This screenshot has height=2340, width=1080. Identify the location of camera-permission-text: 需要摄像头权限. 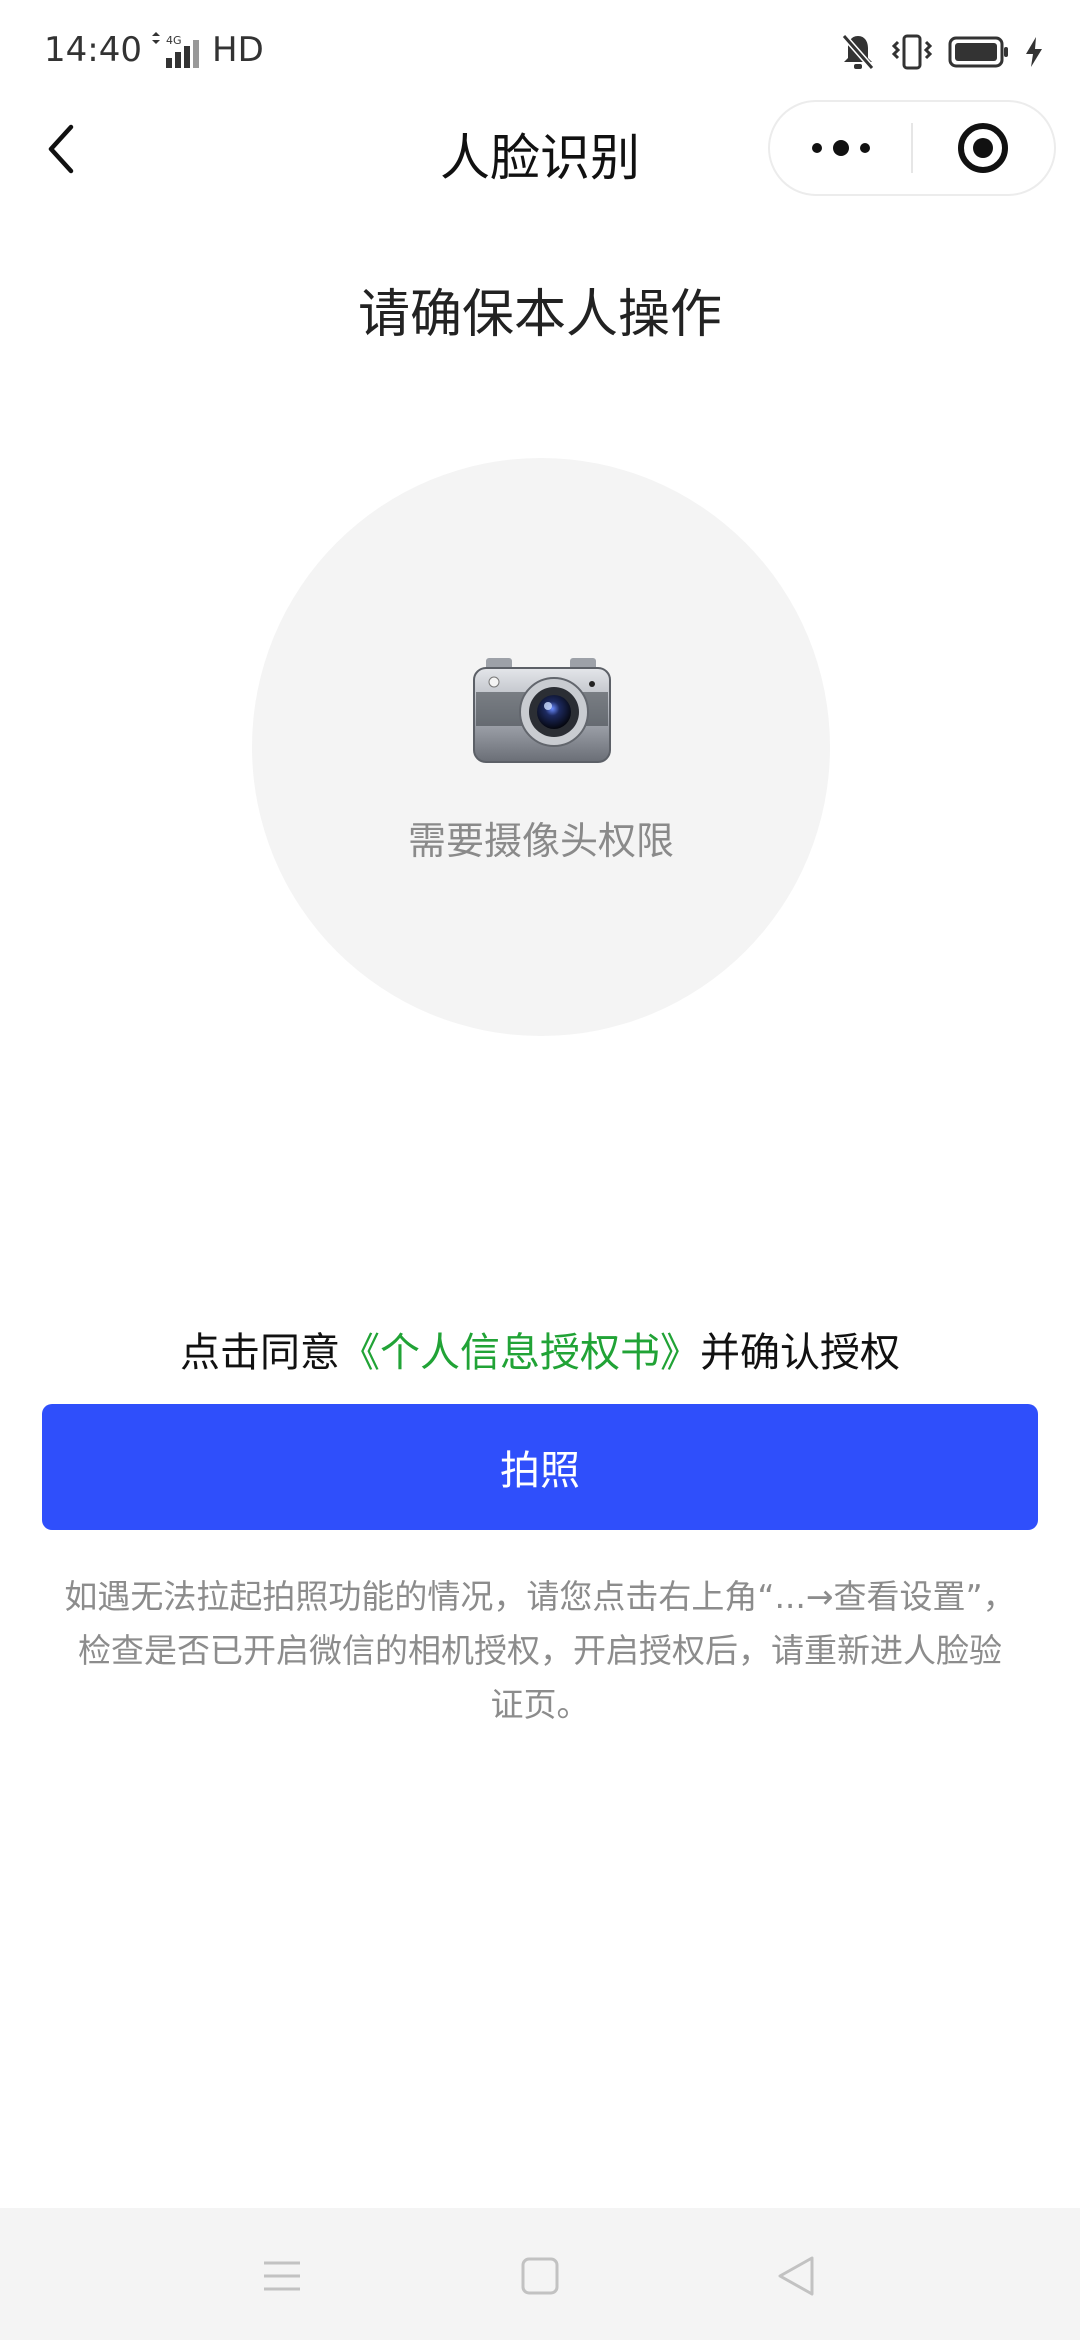
(540, 841).